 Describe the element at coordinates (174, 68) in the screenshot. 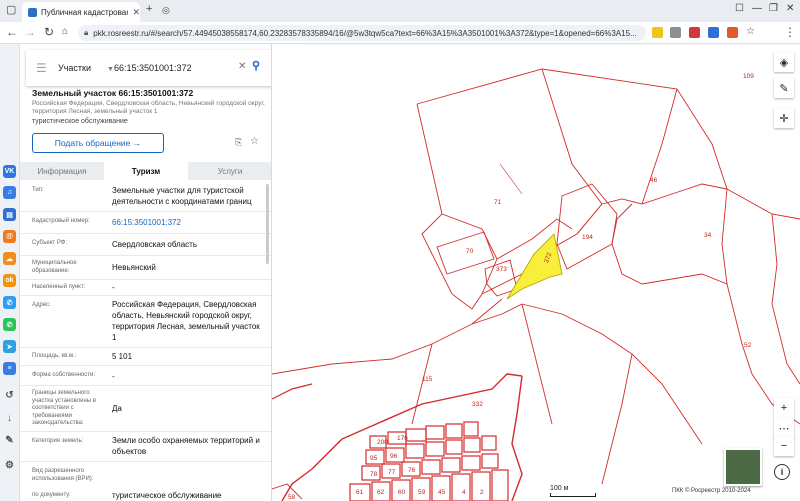

I see `search-input` at that location.